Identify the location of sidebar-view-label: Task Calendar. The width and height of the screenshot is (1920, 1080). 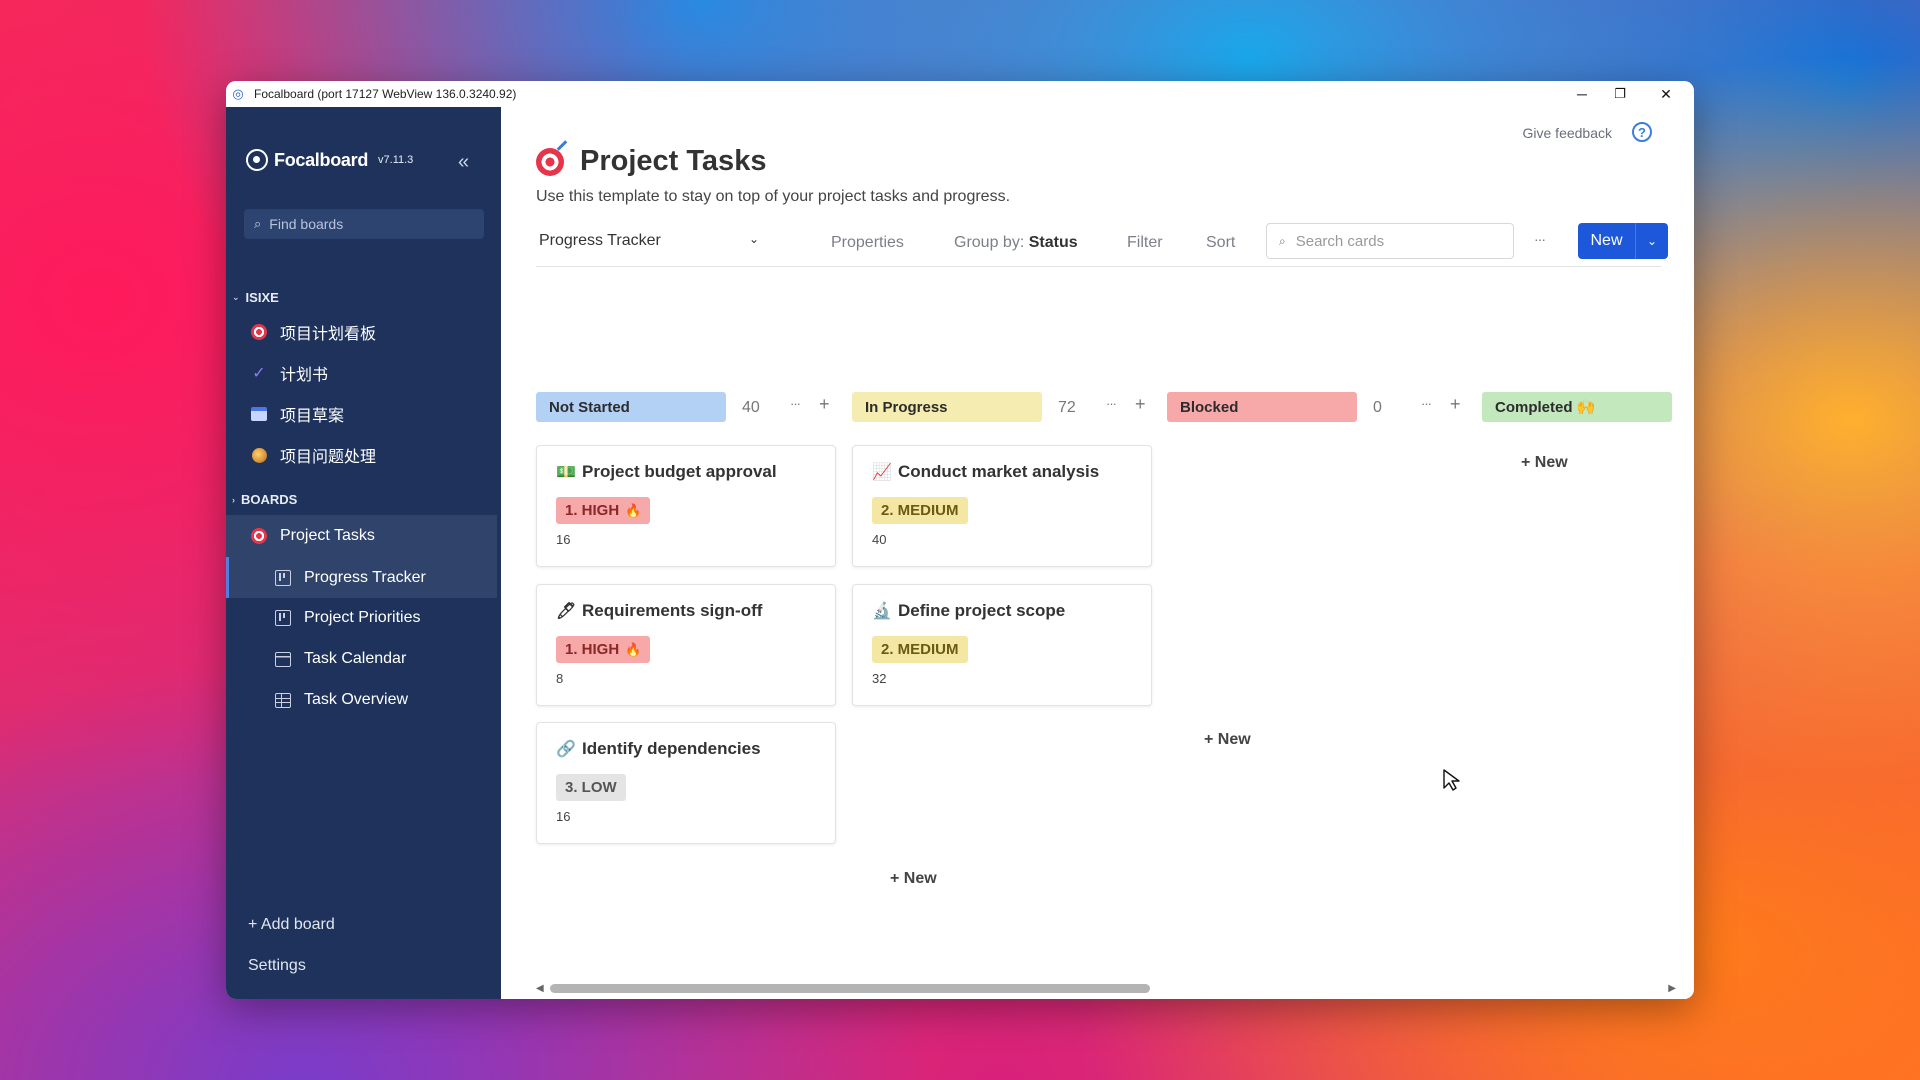
(355, 658).